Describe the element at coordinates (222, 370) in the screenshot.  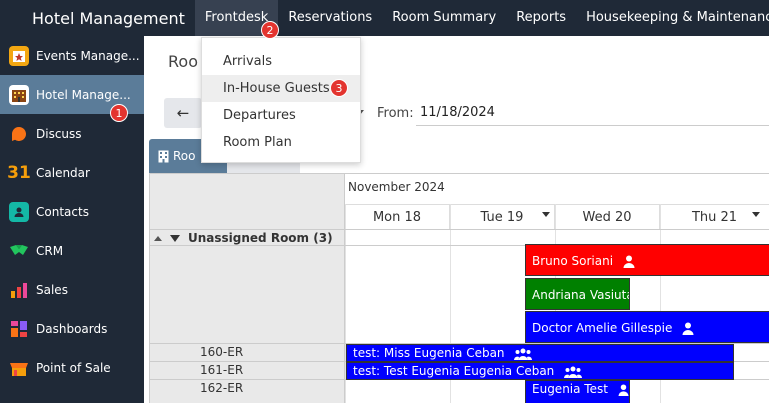
I see `room-label: 161-ER` at that location.